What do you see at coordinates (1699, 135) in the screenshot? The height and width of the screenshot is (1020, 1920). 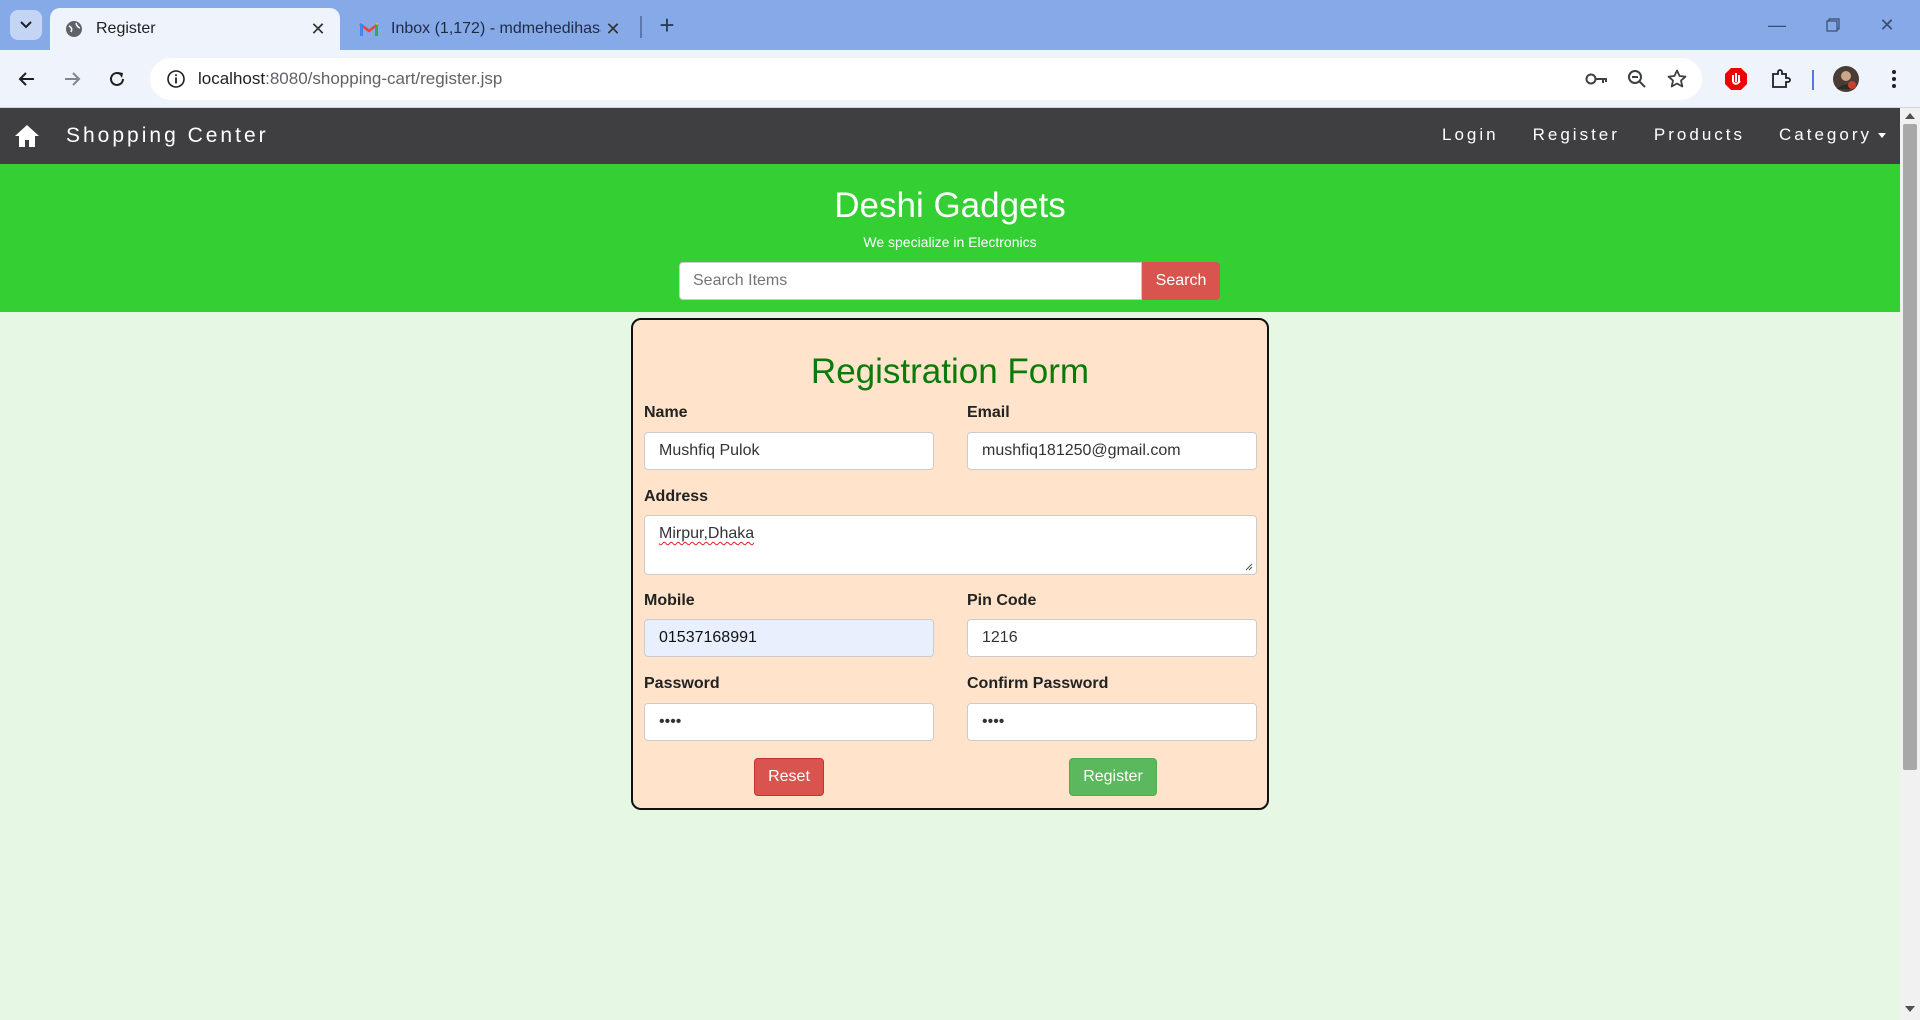 I see `nav-products: Products` at bounding box center [1699, 135].